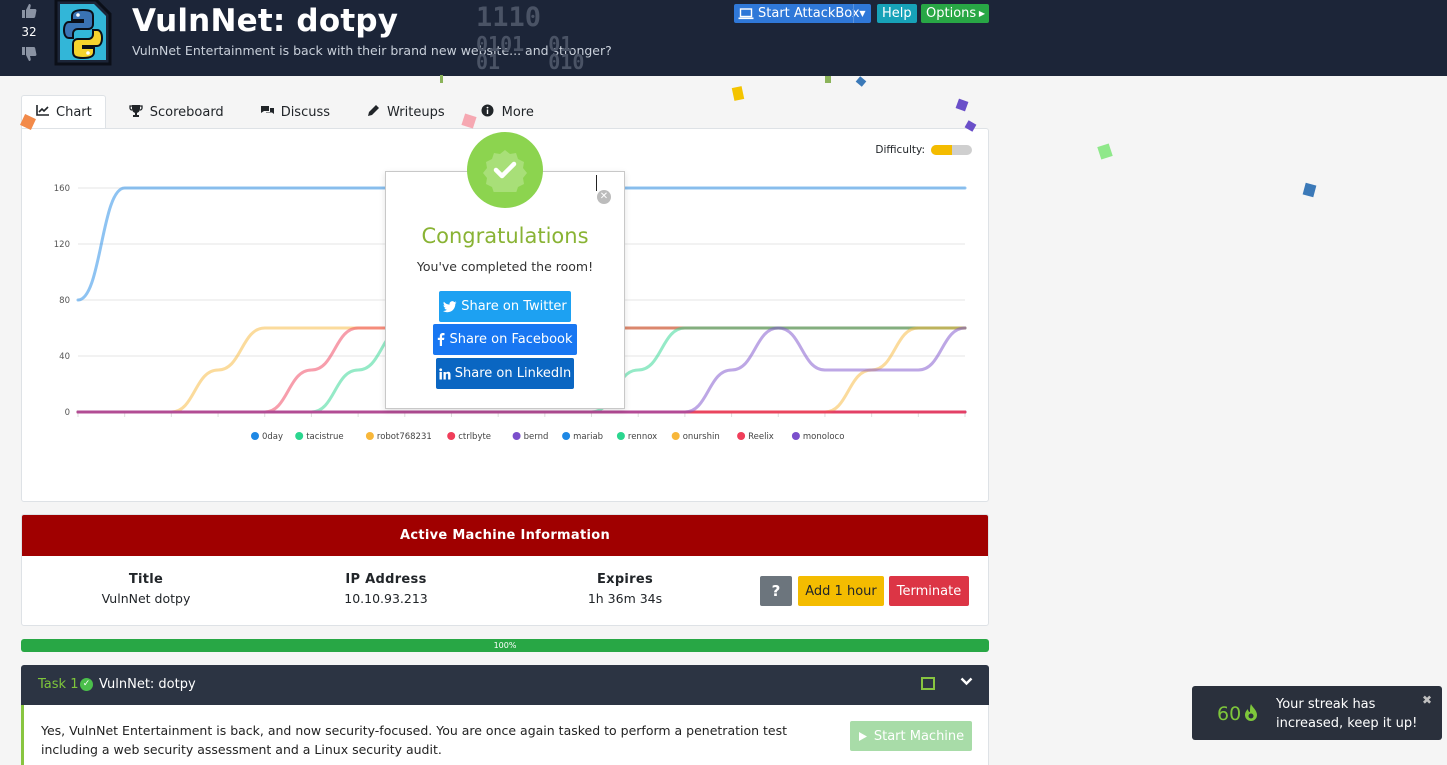 The image size is (1447, 765). I want to click on tab-more: More, so click(507, 112).